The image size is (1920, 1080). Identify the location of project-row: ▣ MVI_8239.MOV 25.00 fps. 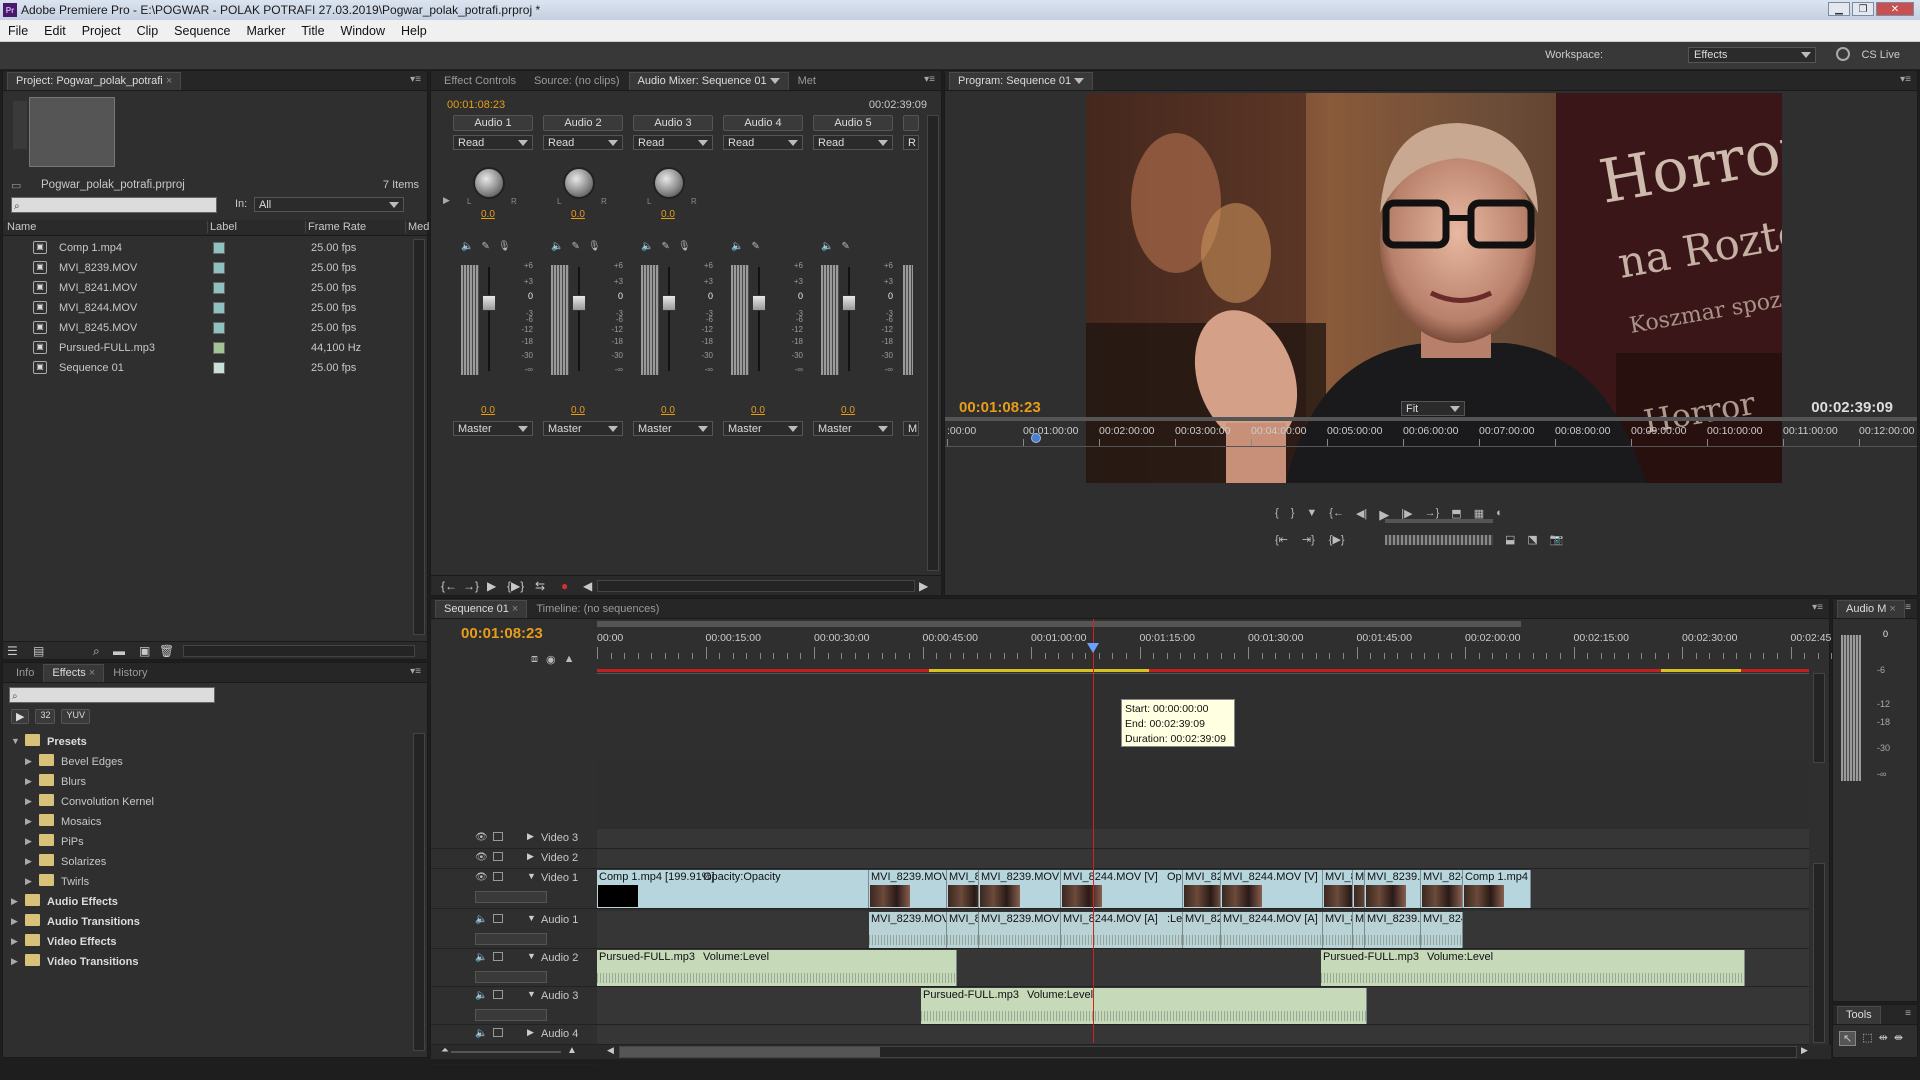
(208, 268).